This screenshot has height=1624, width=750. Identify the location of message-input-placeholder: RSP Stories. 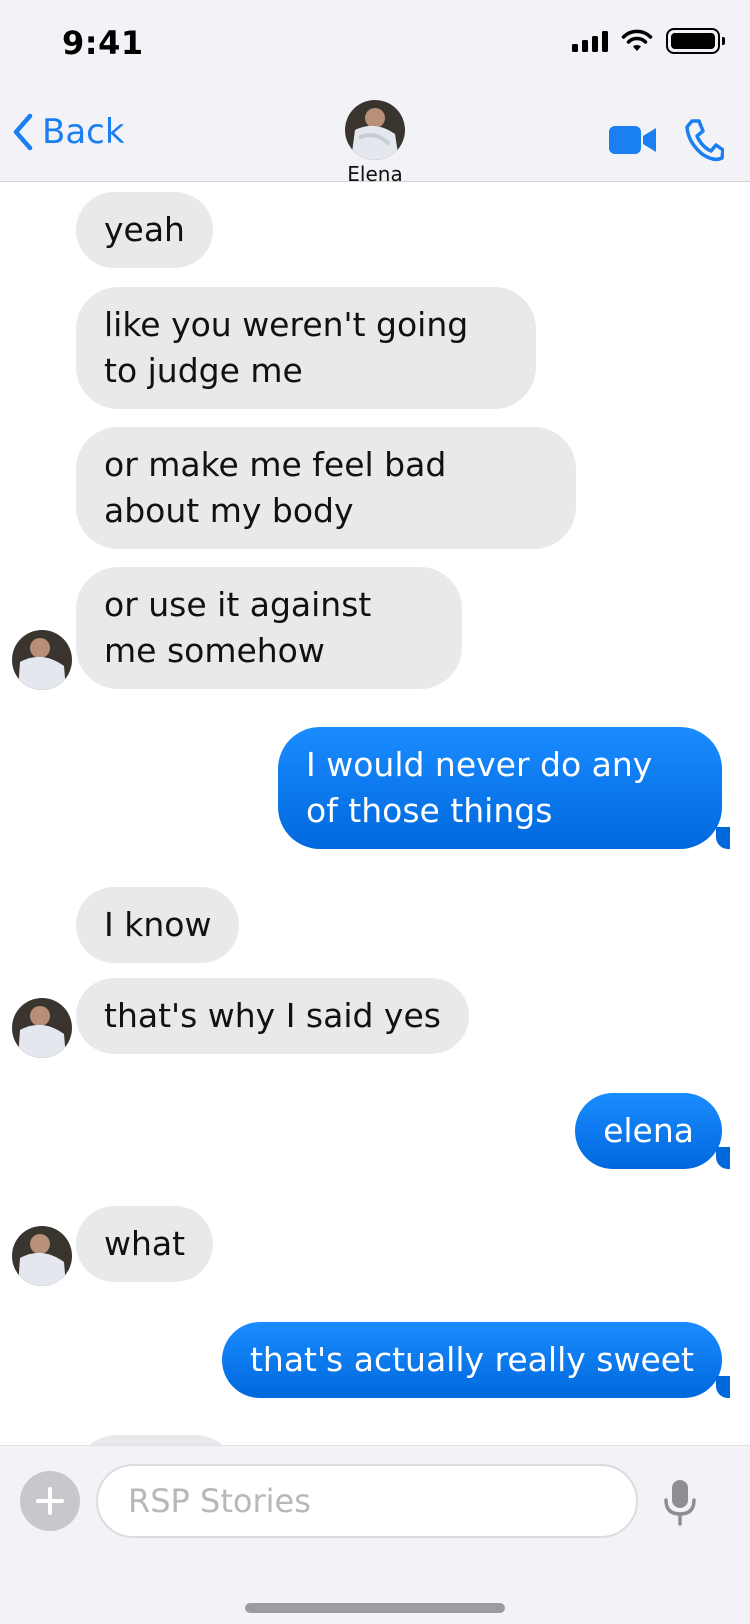
(219, 1501).